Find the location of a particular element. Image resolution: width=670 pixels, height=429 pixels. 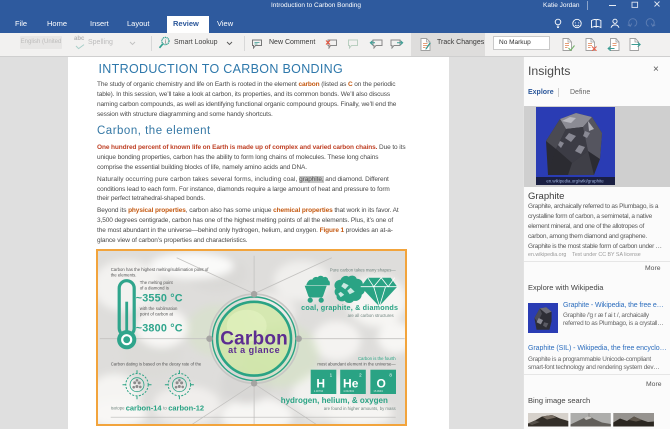

svg-text: isotope is located at coordinates (118, 408).